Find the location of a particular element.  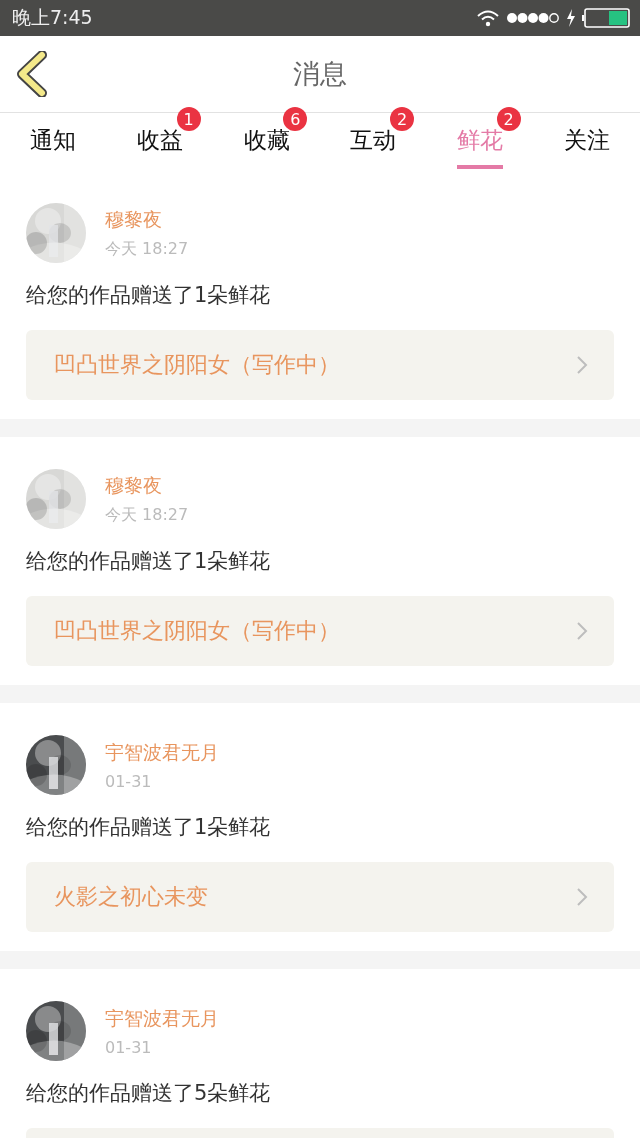

signal-icon is located at coordinates (533, 18).